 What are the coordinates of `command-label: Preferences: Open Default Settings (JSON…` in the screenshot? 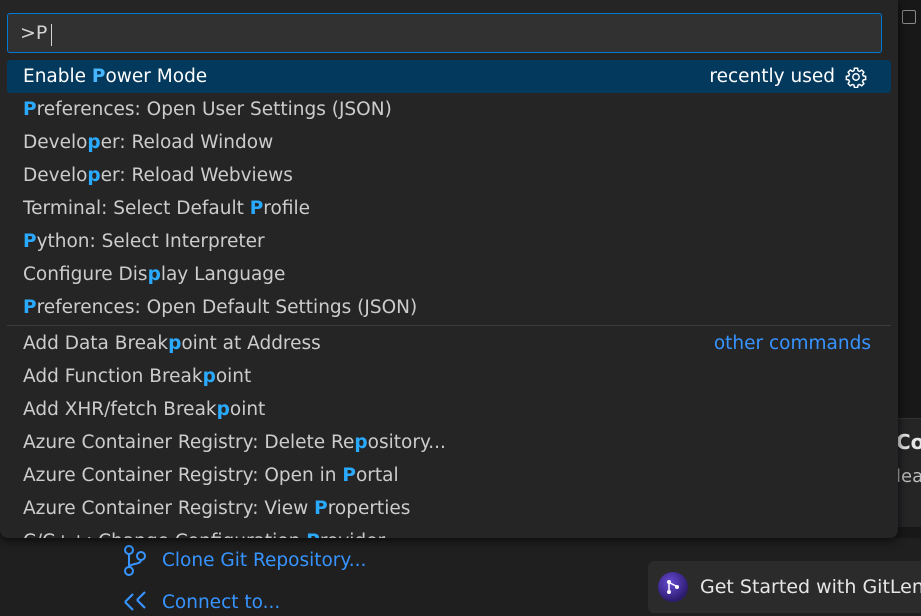 It's located at (220, 307).